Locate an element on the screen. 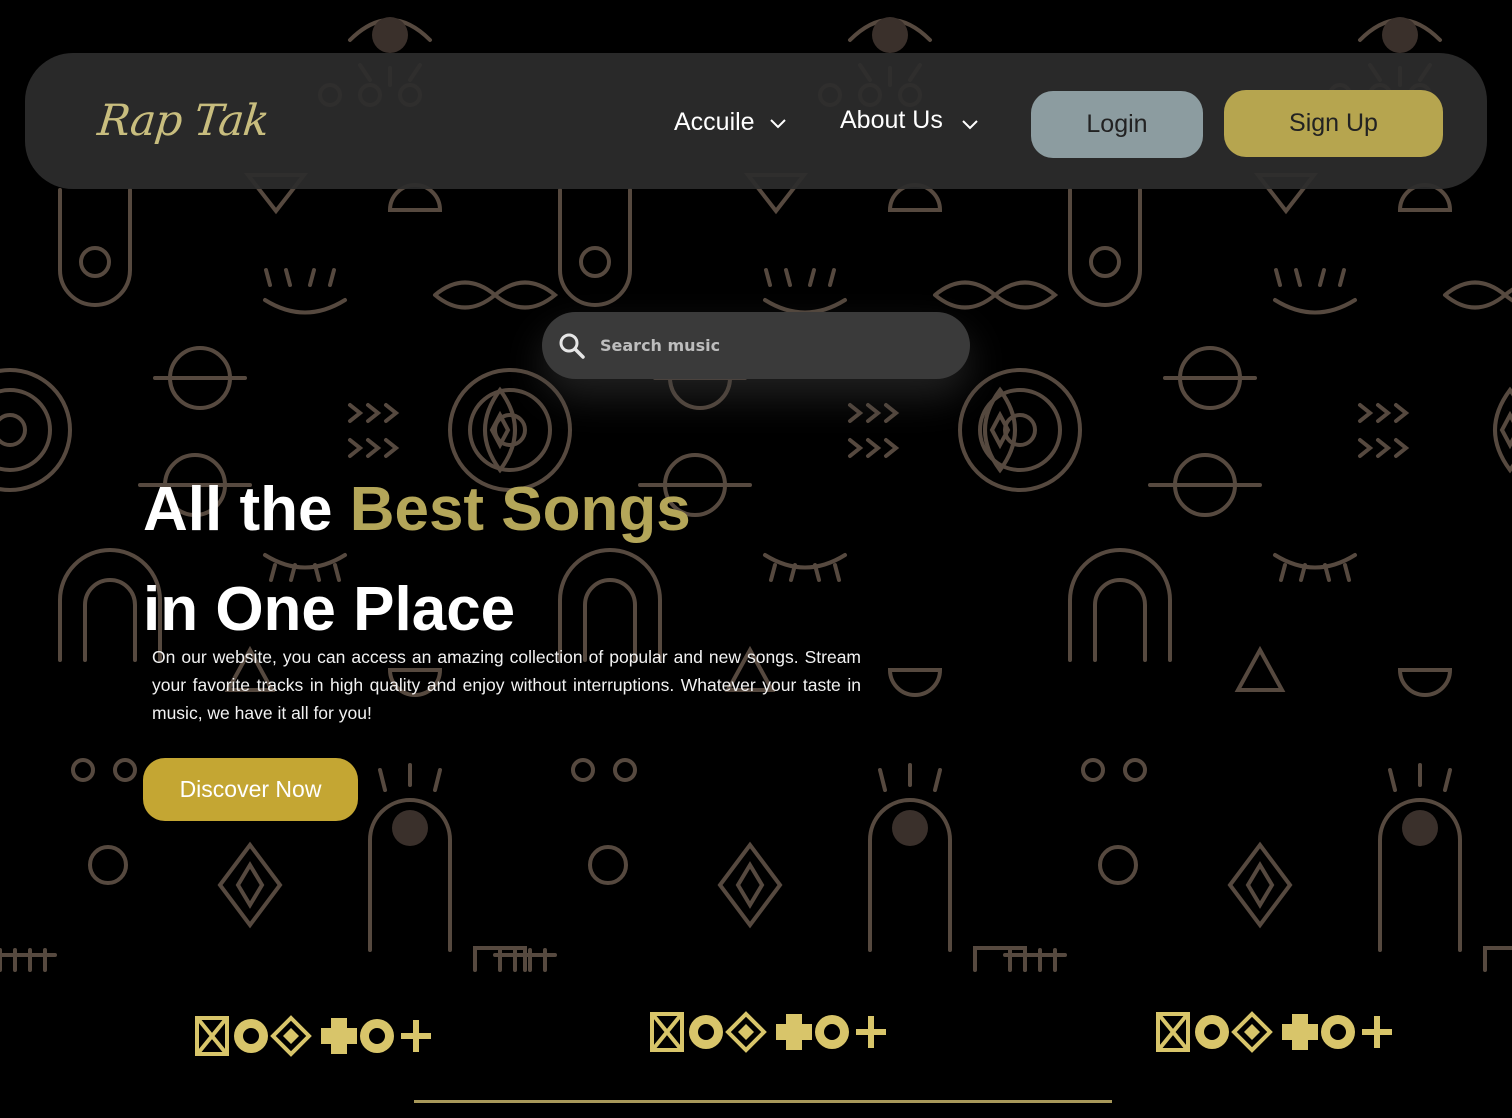 The height and width of the screenshot is (1118, 1512). nav-item-label: Accuile is located at coordinates (714, 122).